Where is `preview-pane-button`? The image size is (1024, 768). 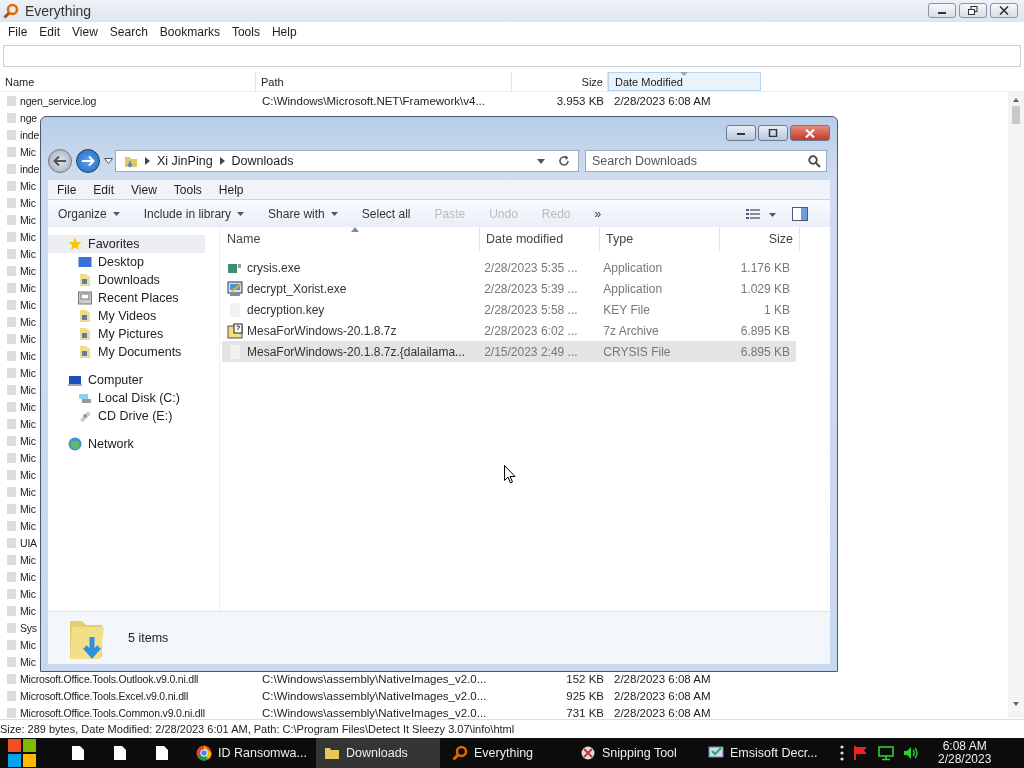
preview-pane-button is located at coordinates (800, 213).